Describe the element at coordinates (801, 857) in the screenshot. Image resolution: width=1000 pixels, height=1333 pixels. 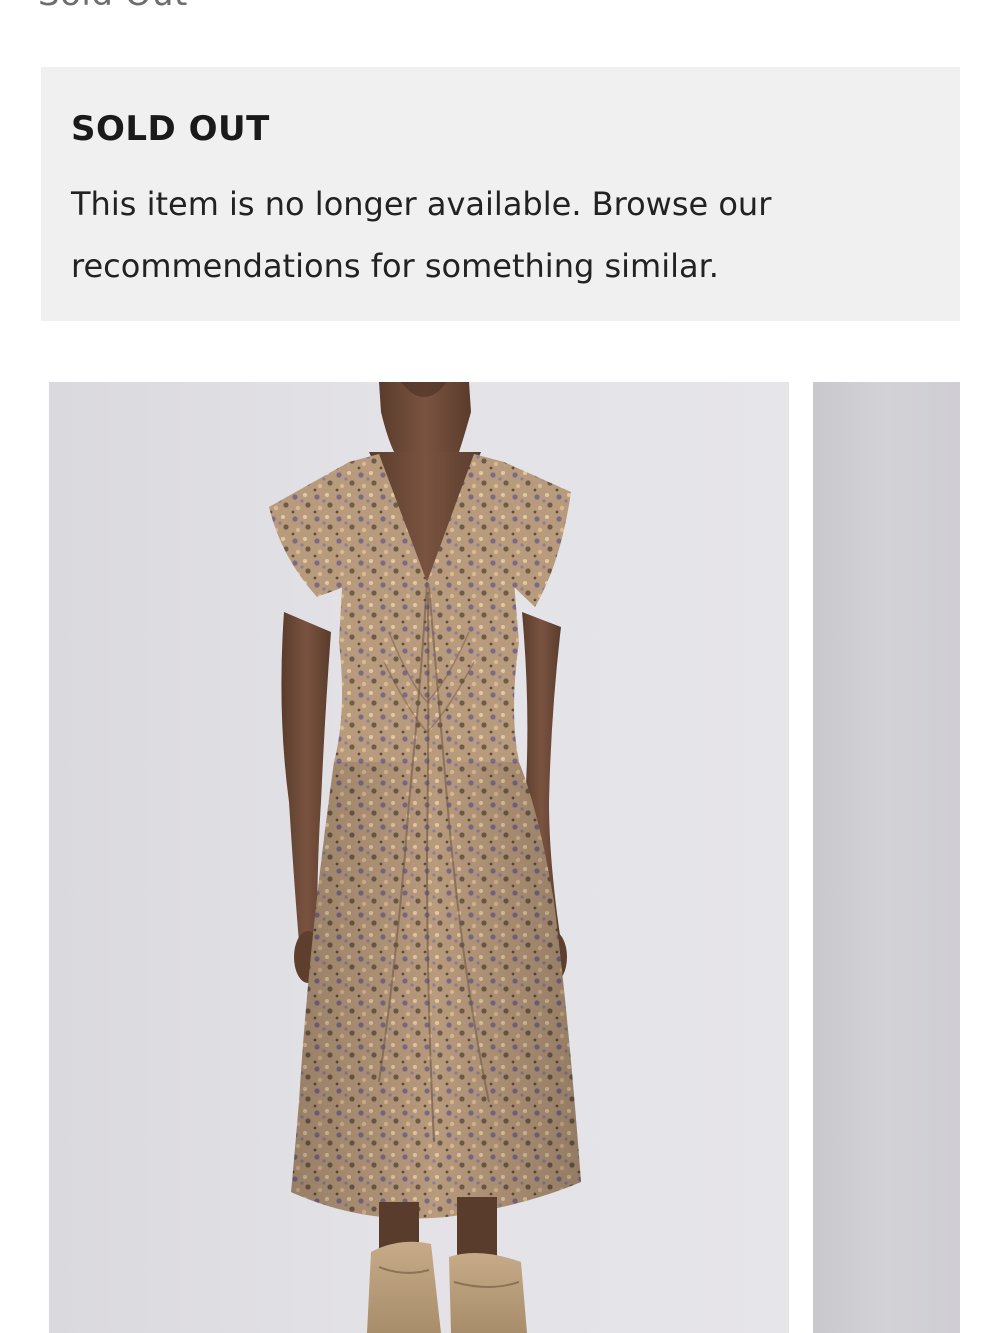
I see `carousel-gap` at that location.